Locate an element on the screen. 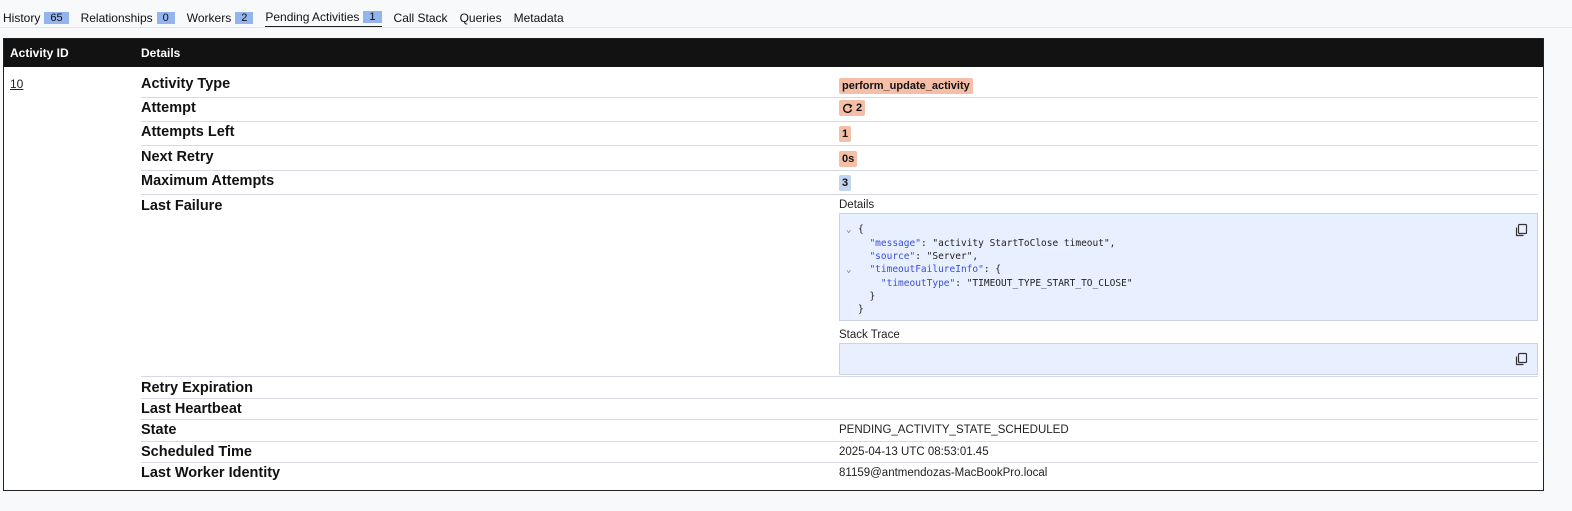 The width and height of the screenshot is (1572, 511). detail-row-attempt: Attempt 2 is located at coordinates (839, 110).